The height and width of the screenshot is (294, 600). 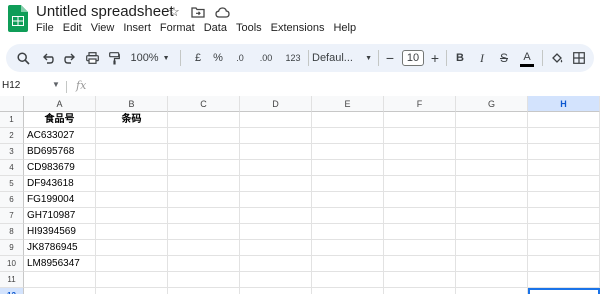 What do you see at coordinates (60, 232) in the screenshot?
I see `cell-a8: HI9394569` at bounding box center [60, 232].